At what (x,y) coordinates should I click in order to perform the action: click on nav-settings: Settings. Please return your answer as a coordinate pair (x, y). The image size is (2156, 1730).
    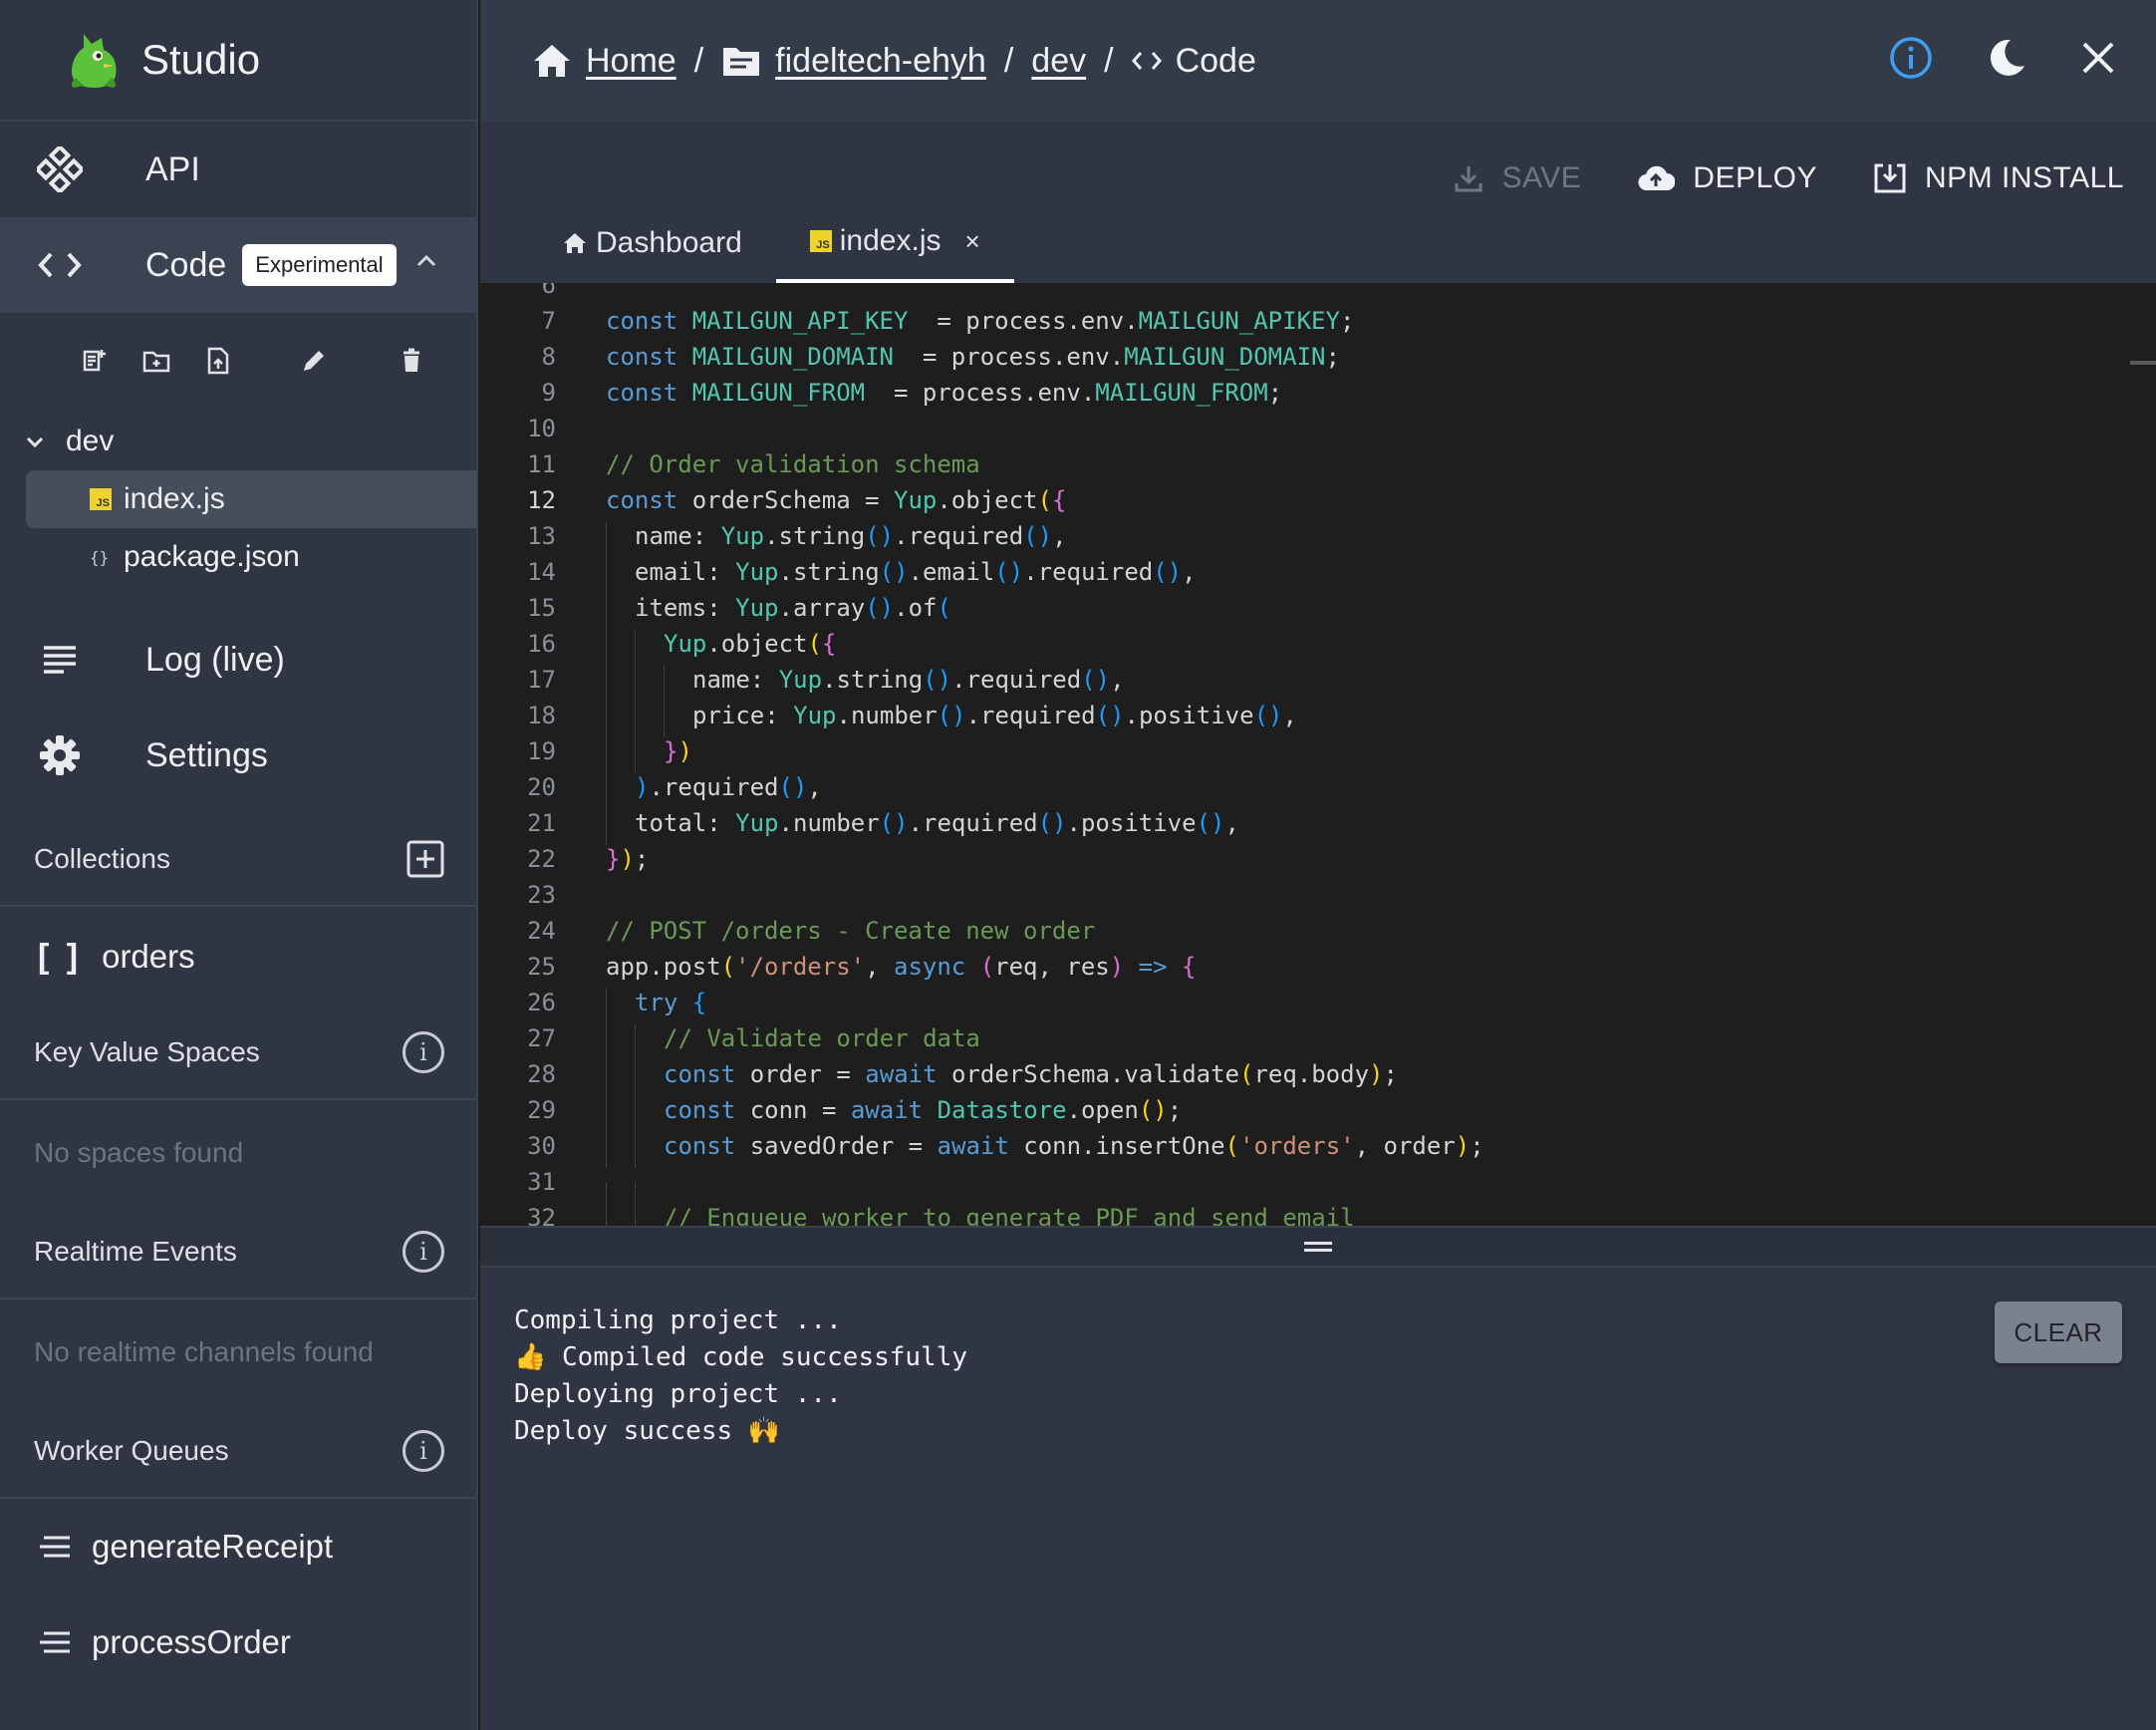
    Looking at the image, I should click on (238, 755).